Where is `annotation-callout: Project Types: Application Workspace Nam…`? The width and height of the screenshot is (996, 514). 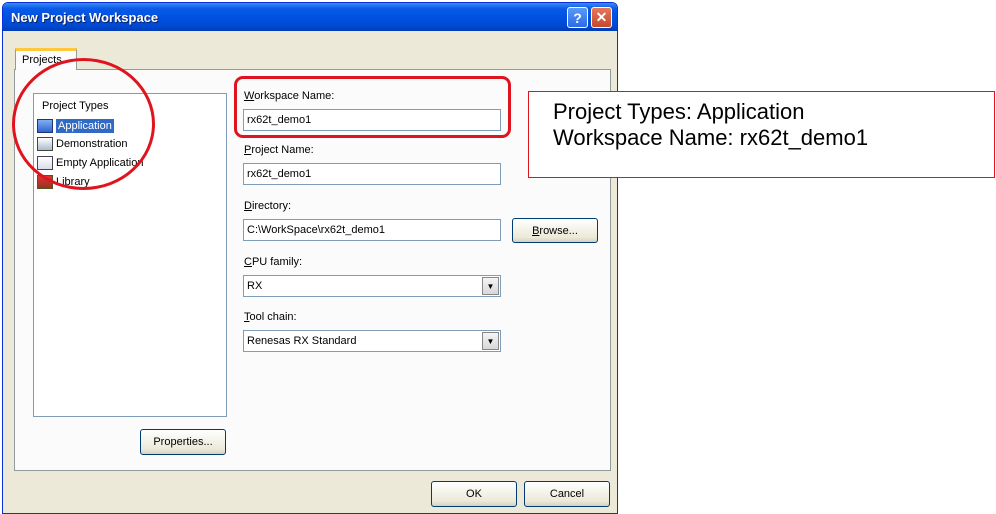 annotation-callout: Project Types: Application Workspace Nam… is located at coordinates (761, 134).